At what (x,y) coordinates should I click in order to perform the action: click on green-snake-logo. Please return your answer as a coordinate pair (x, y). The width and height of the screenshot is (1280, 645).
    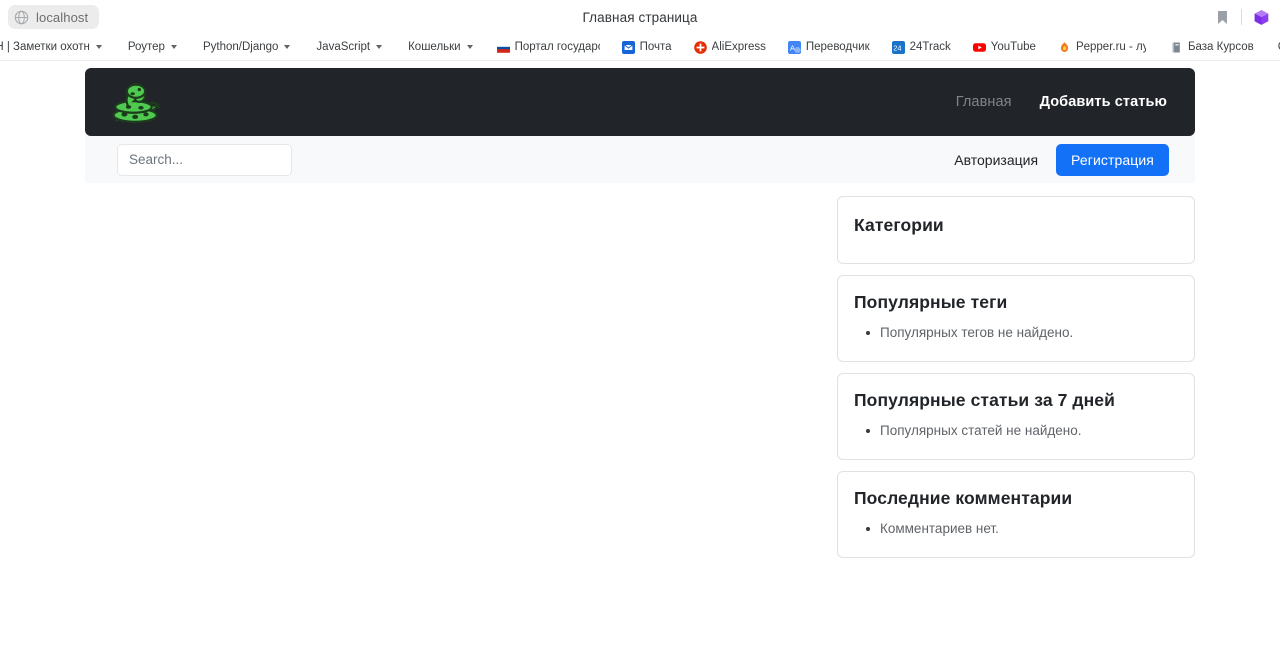
    Looking at the image, I should click on (136, 103).